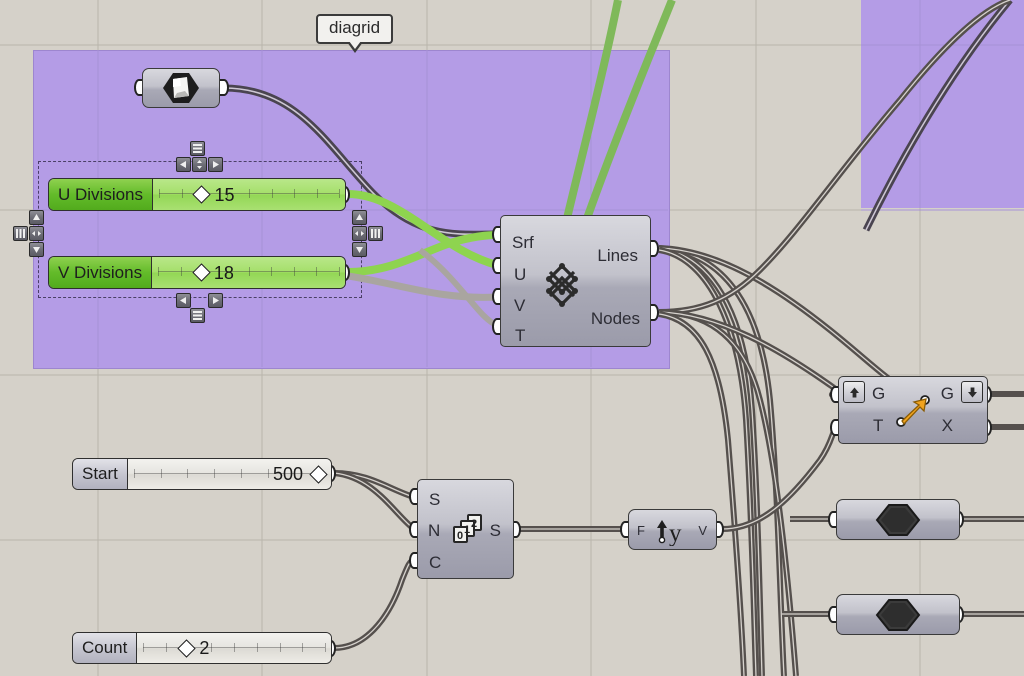  I want to click on slider-count-label: Count, so click(105, 648).